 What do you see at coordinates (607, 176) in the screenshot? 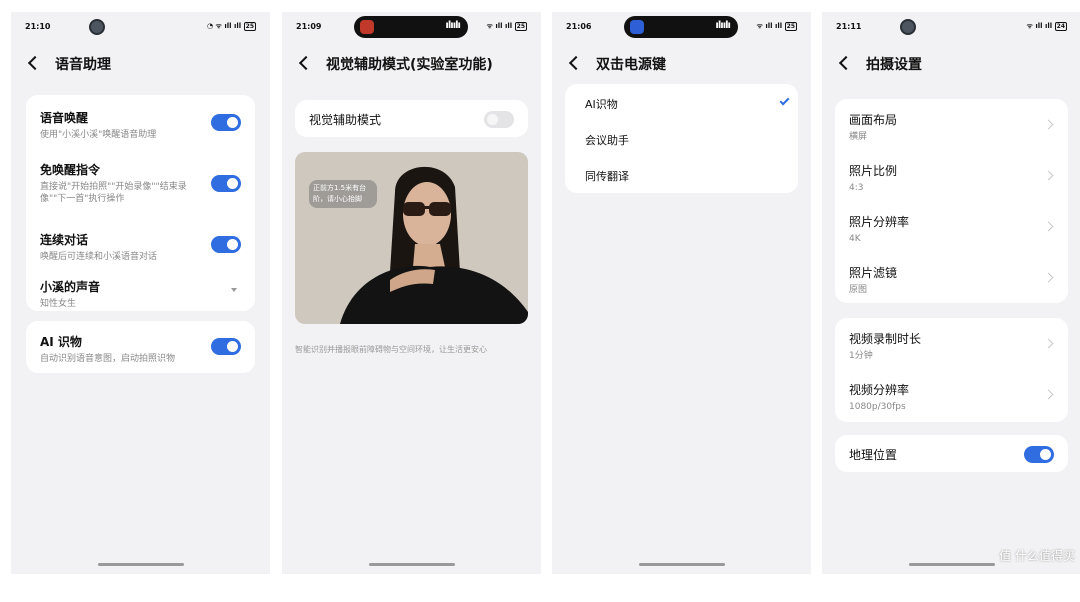
I see `option-simultaneous-translation: 同传翻译` at bounding box center [607, 176].